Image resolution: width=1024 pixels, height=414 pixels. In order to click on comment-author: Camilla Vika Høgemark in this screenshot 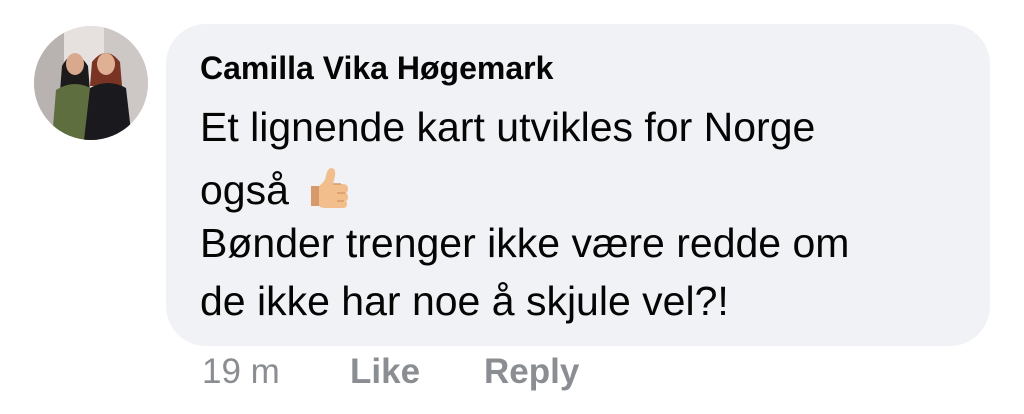, I will do `click(376, 68)`.